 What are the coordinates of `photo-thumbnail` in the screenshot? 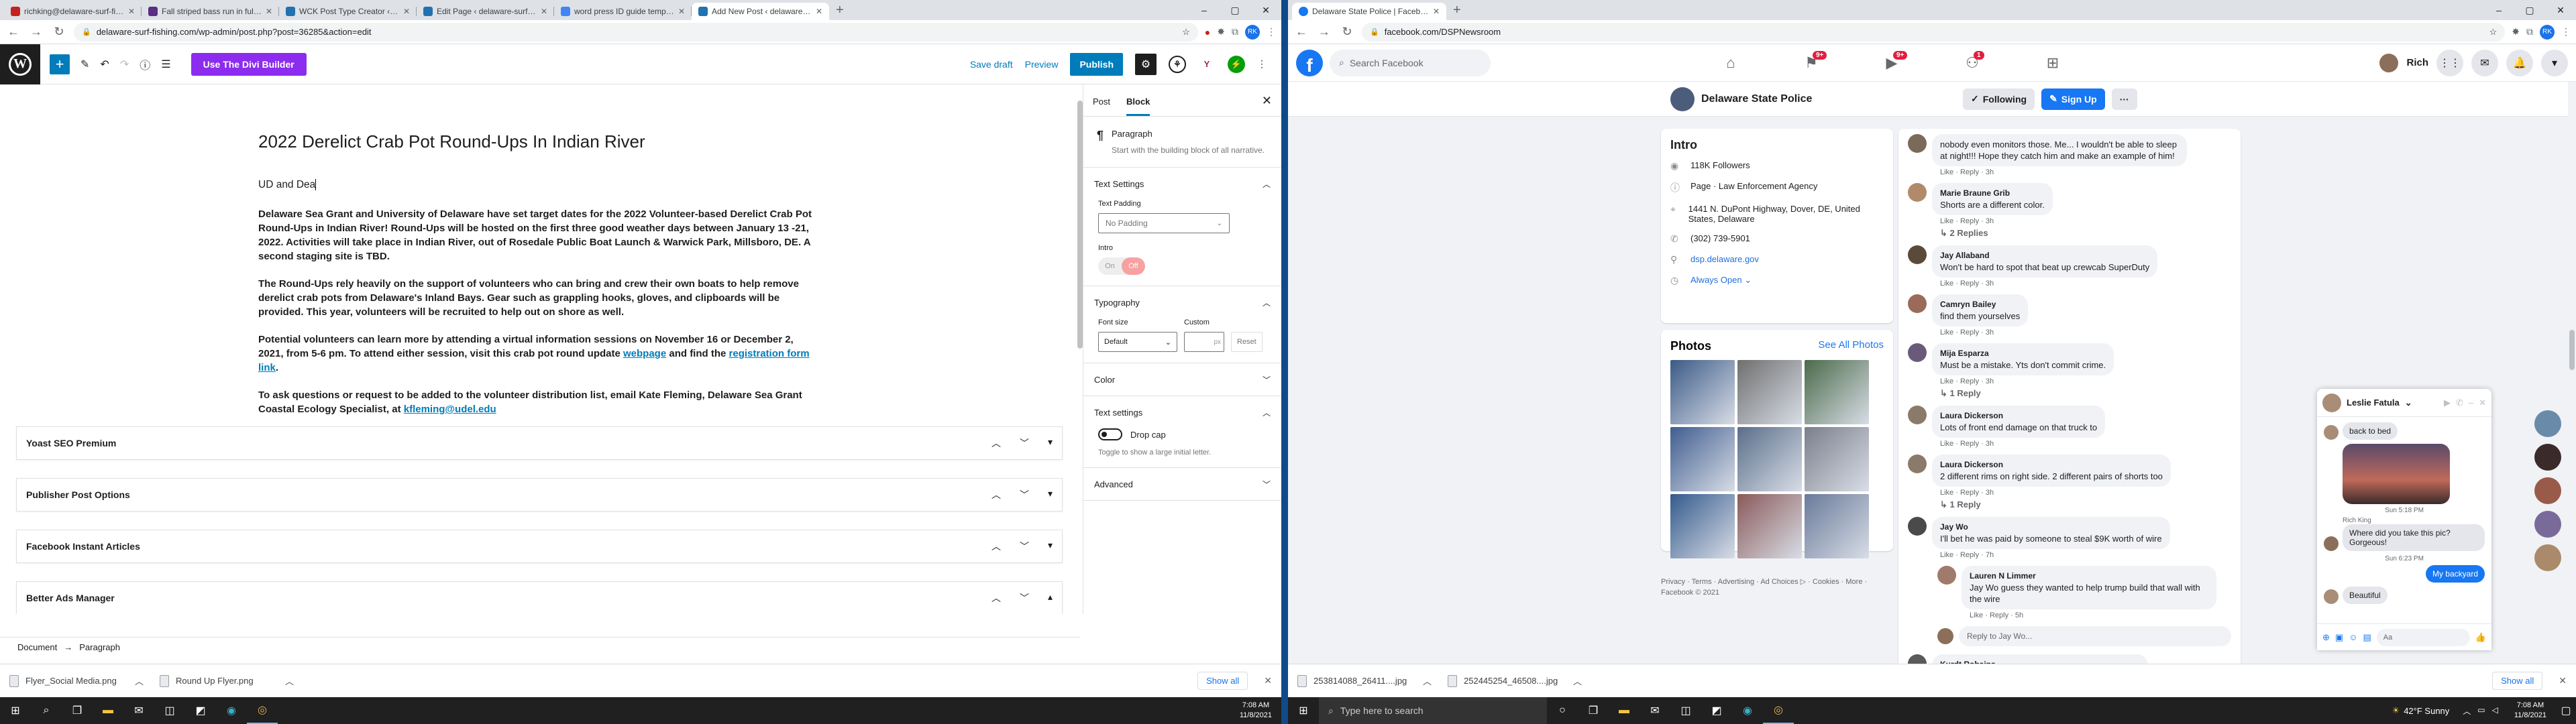 It's located at (1769, 459).